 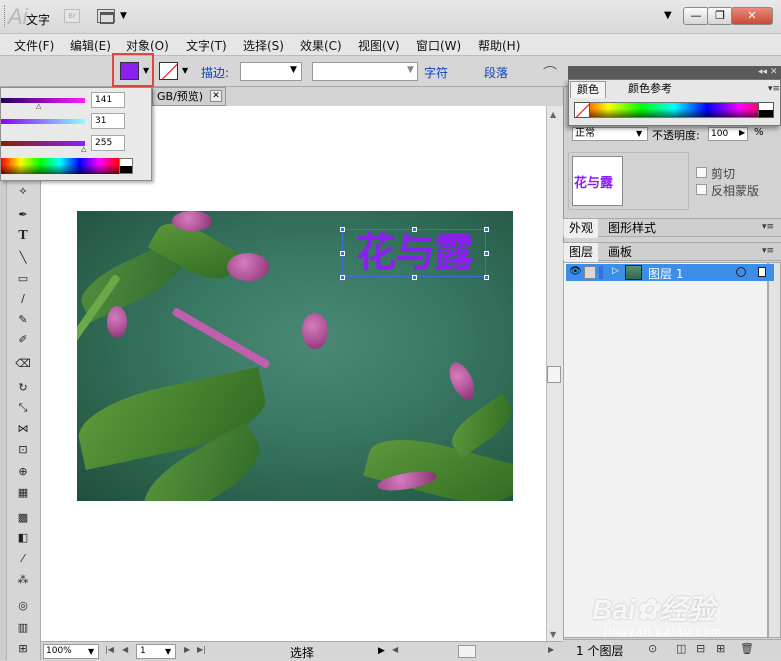 I want to click on blue-slider, so click(x=43, y=143).